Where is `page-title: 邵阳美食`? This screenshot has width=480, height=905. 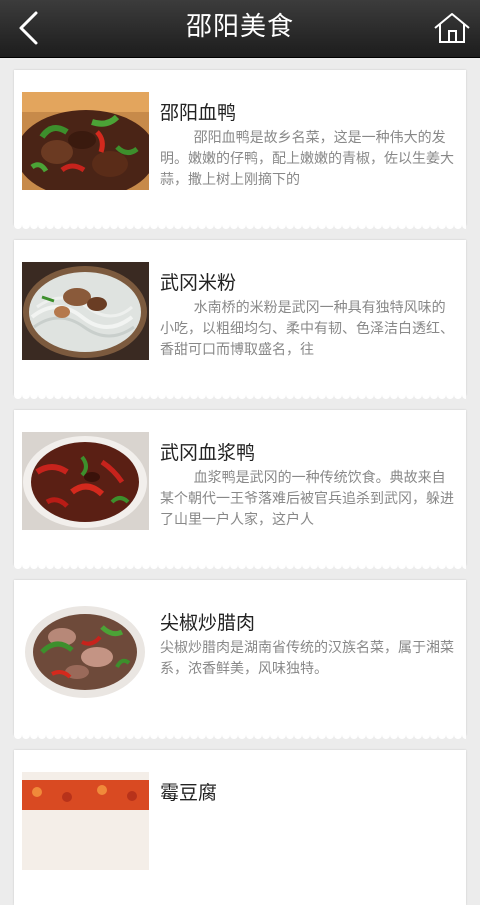
page-title: 邵阳美食 is located at coordinates (239, 27).